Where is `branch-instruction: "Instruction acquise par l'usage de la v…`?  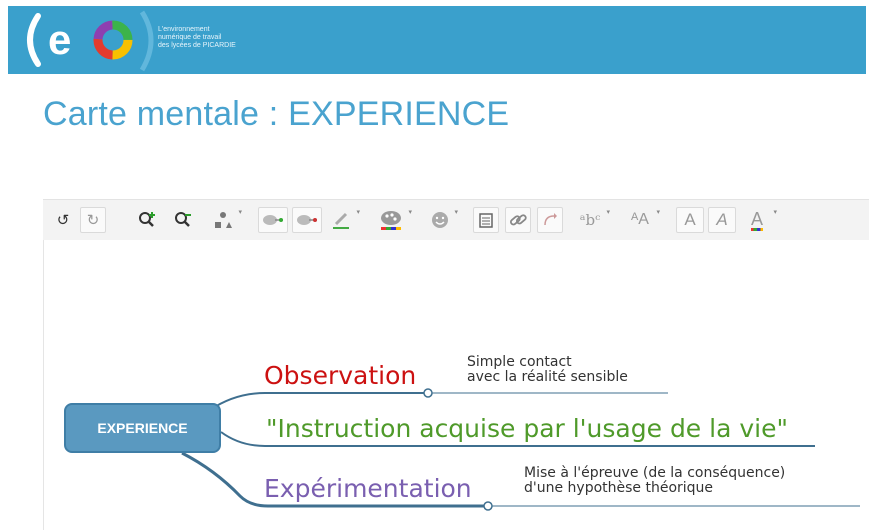
branch-instruction: "Instruction acquise par l'usage de la v… is located at coordinates (527, 428).